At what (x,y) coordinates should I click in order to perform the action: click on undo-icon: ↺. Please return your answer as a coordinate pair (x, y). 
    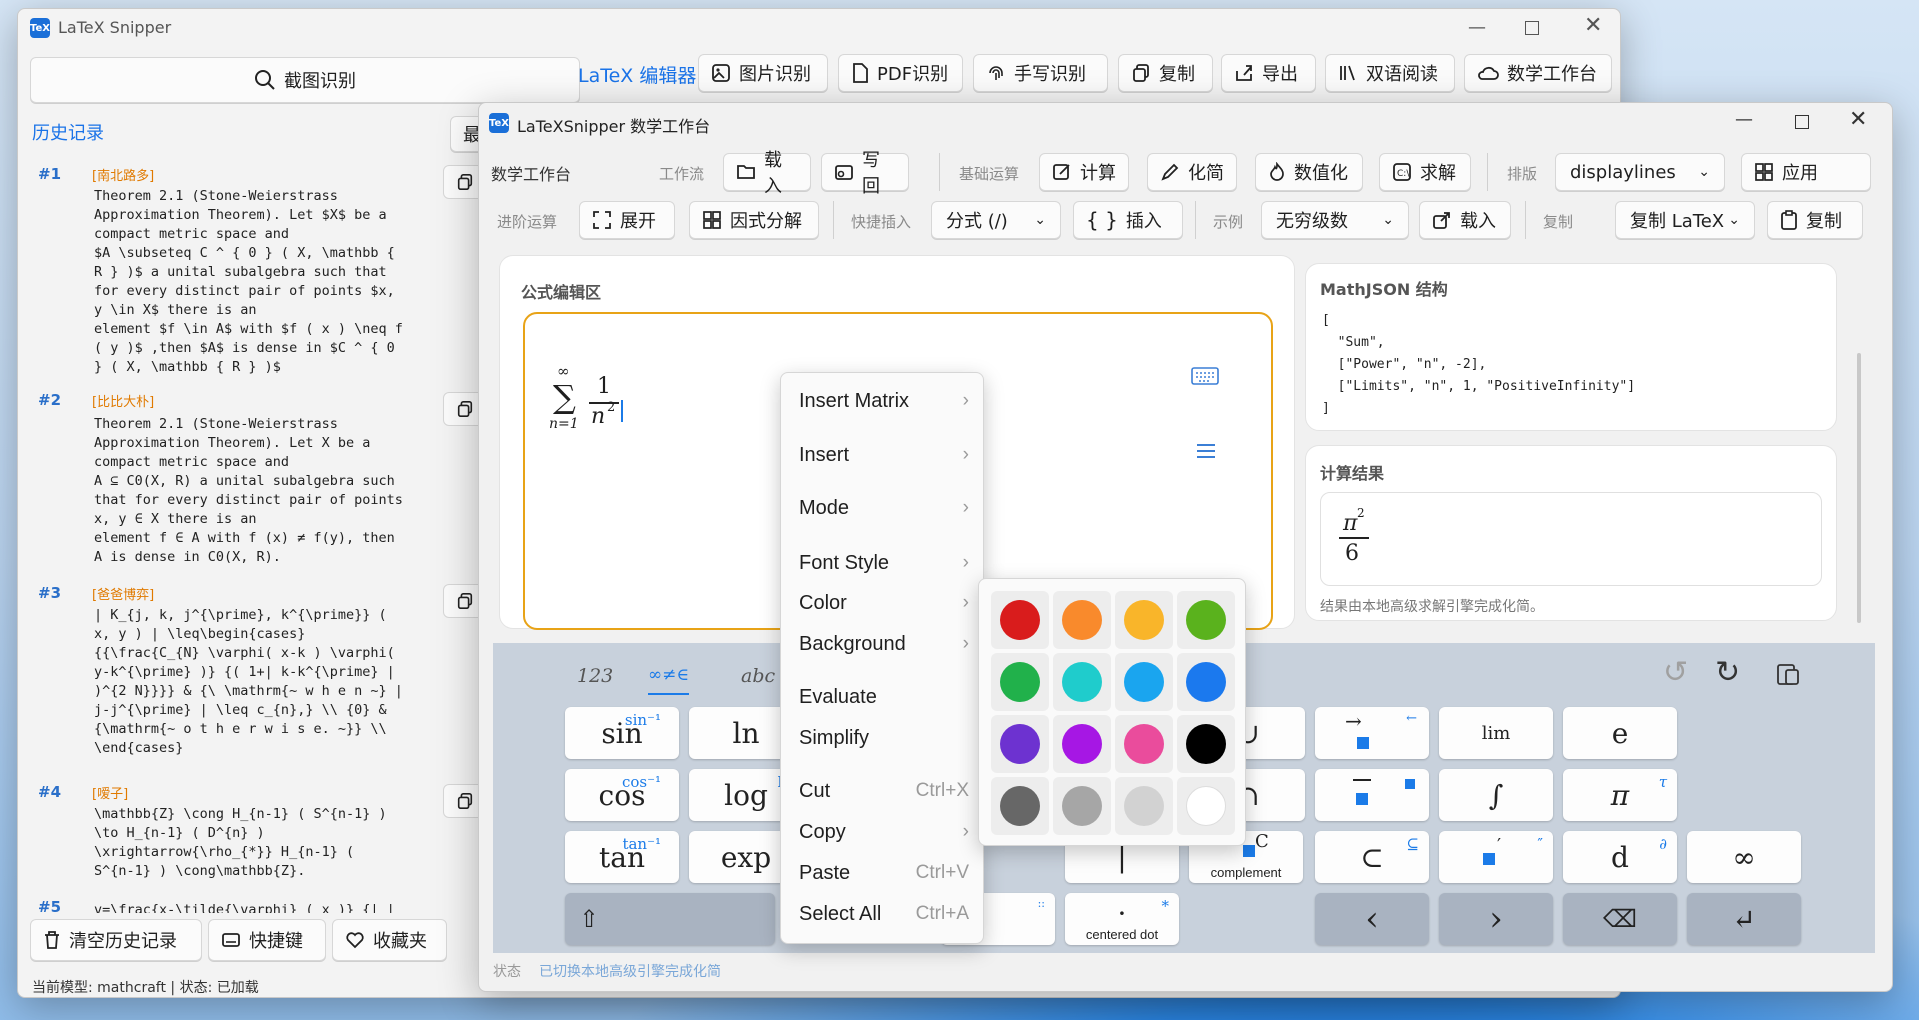
    Looking at the image, I should click on (1675, 672).